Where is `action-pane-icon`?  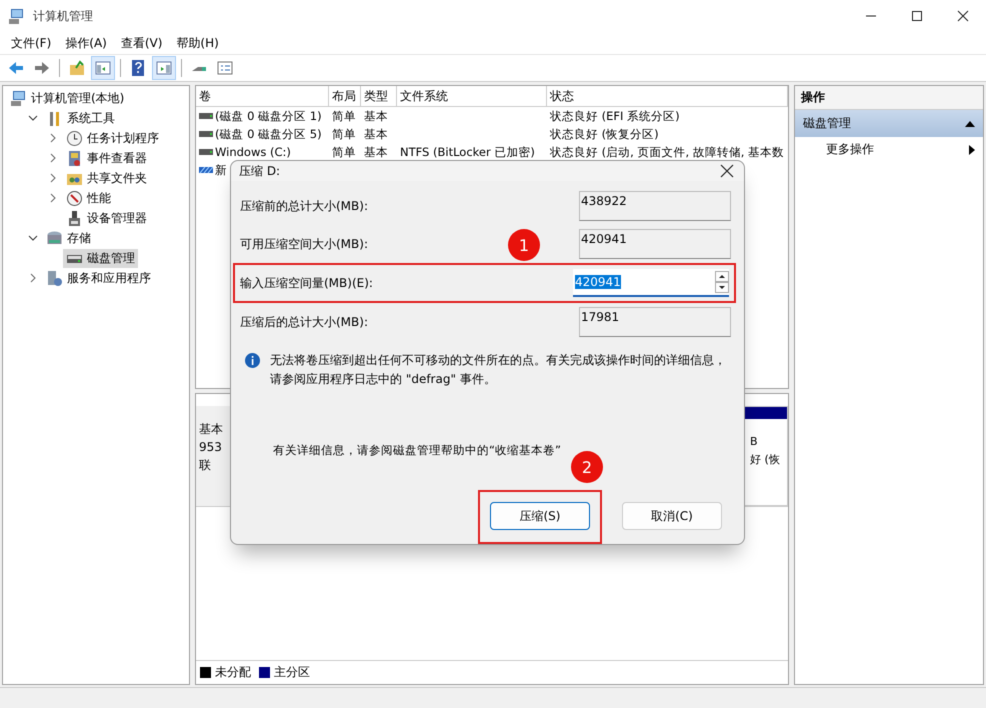 action-pane-icon is located at coordinates (164, 68).